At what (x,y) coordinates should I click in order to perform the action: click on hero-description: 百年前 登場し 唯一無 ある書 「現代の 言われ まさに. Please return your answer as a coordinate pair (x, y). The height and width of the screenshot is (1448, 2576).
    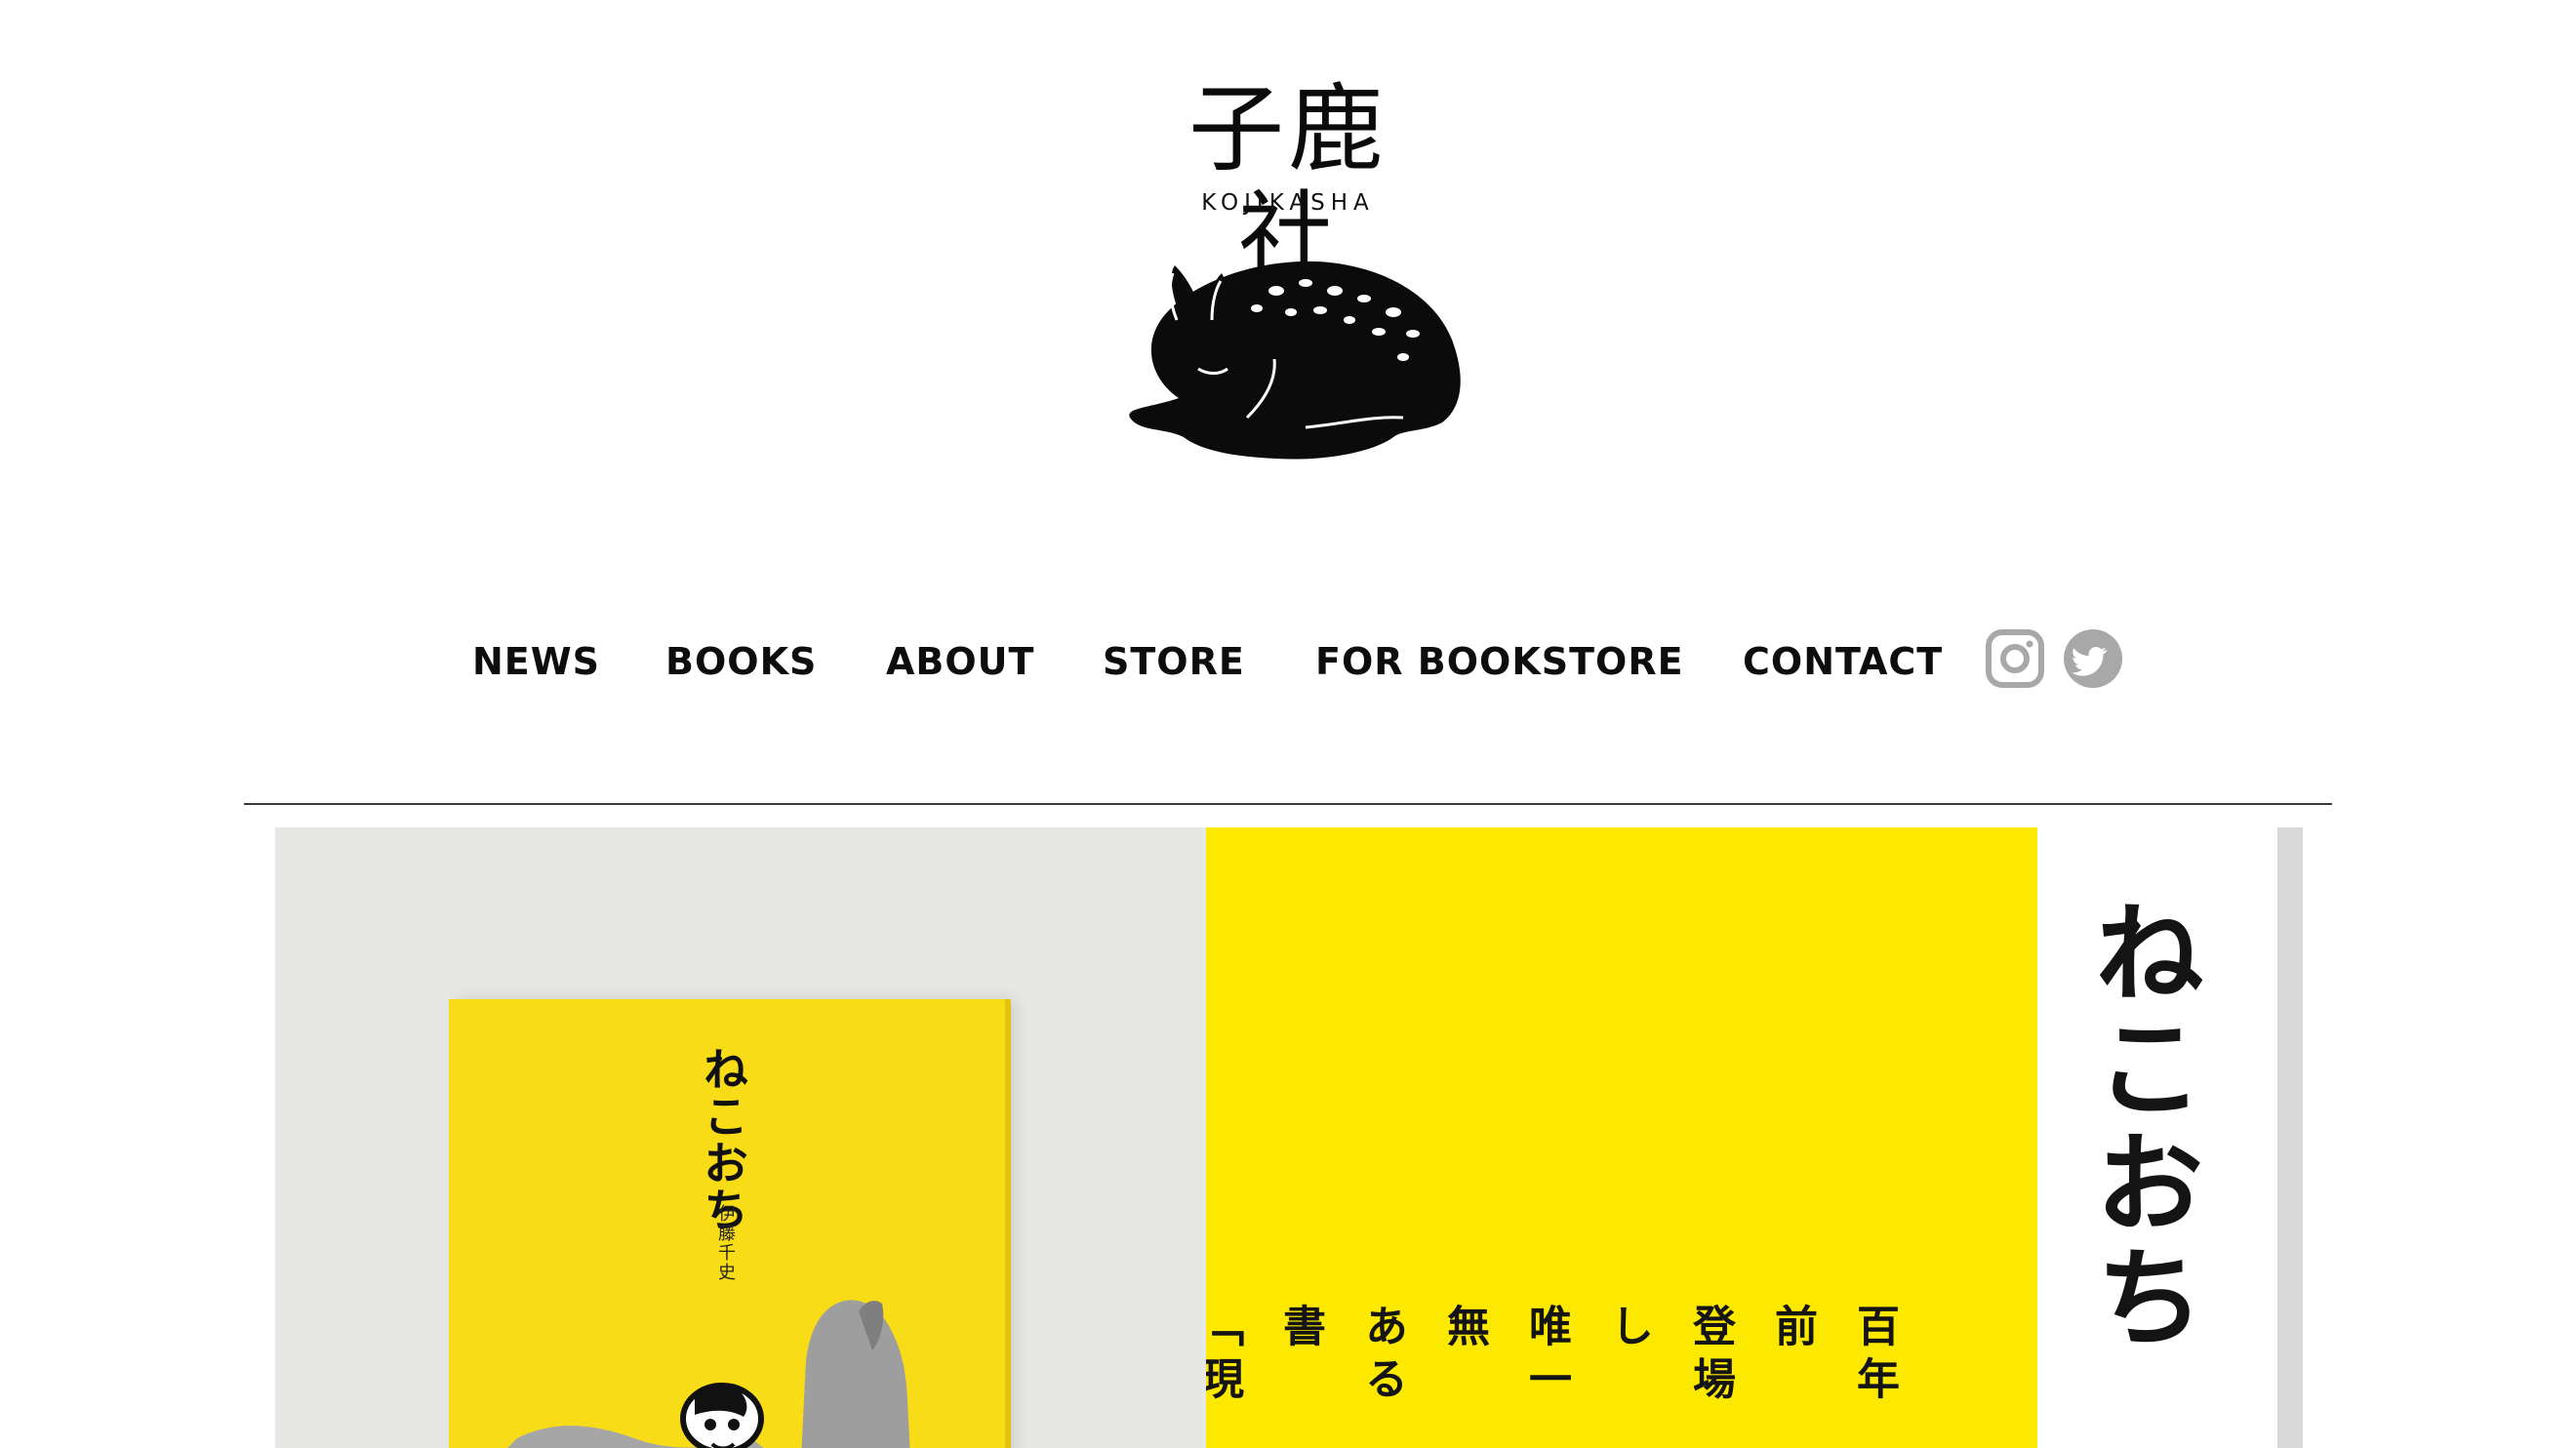
    Looking at the image, I should click on (1552, 1357).